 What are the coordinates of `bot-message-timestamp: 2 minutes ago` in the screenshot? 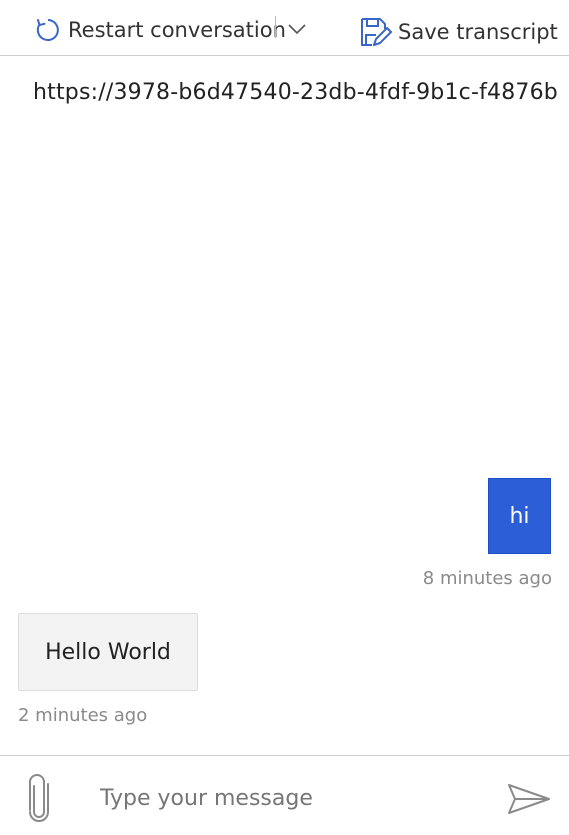 It's located at (83, 715).